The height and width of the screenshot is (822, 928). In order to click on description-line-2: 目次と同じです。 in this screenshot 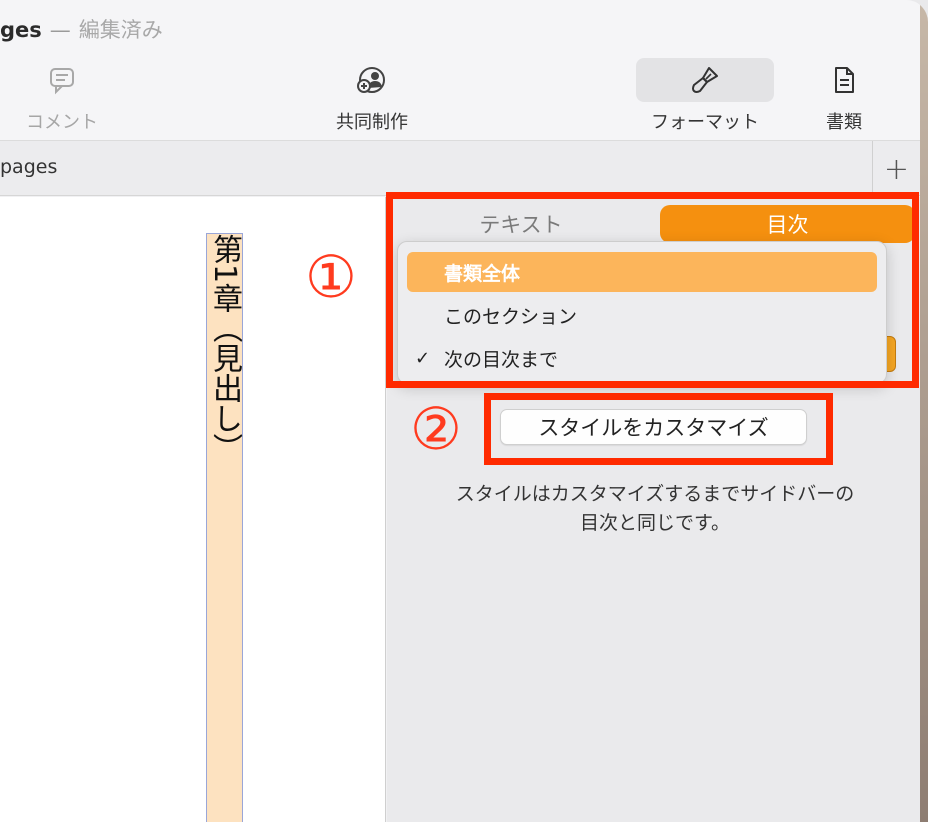, I will do `click(655, 523)`.